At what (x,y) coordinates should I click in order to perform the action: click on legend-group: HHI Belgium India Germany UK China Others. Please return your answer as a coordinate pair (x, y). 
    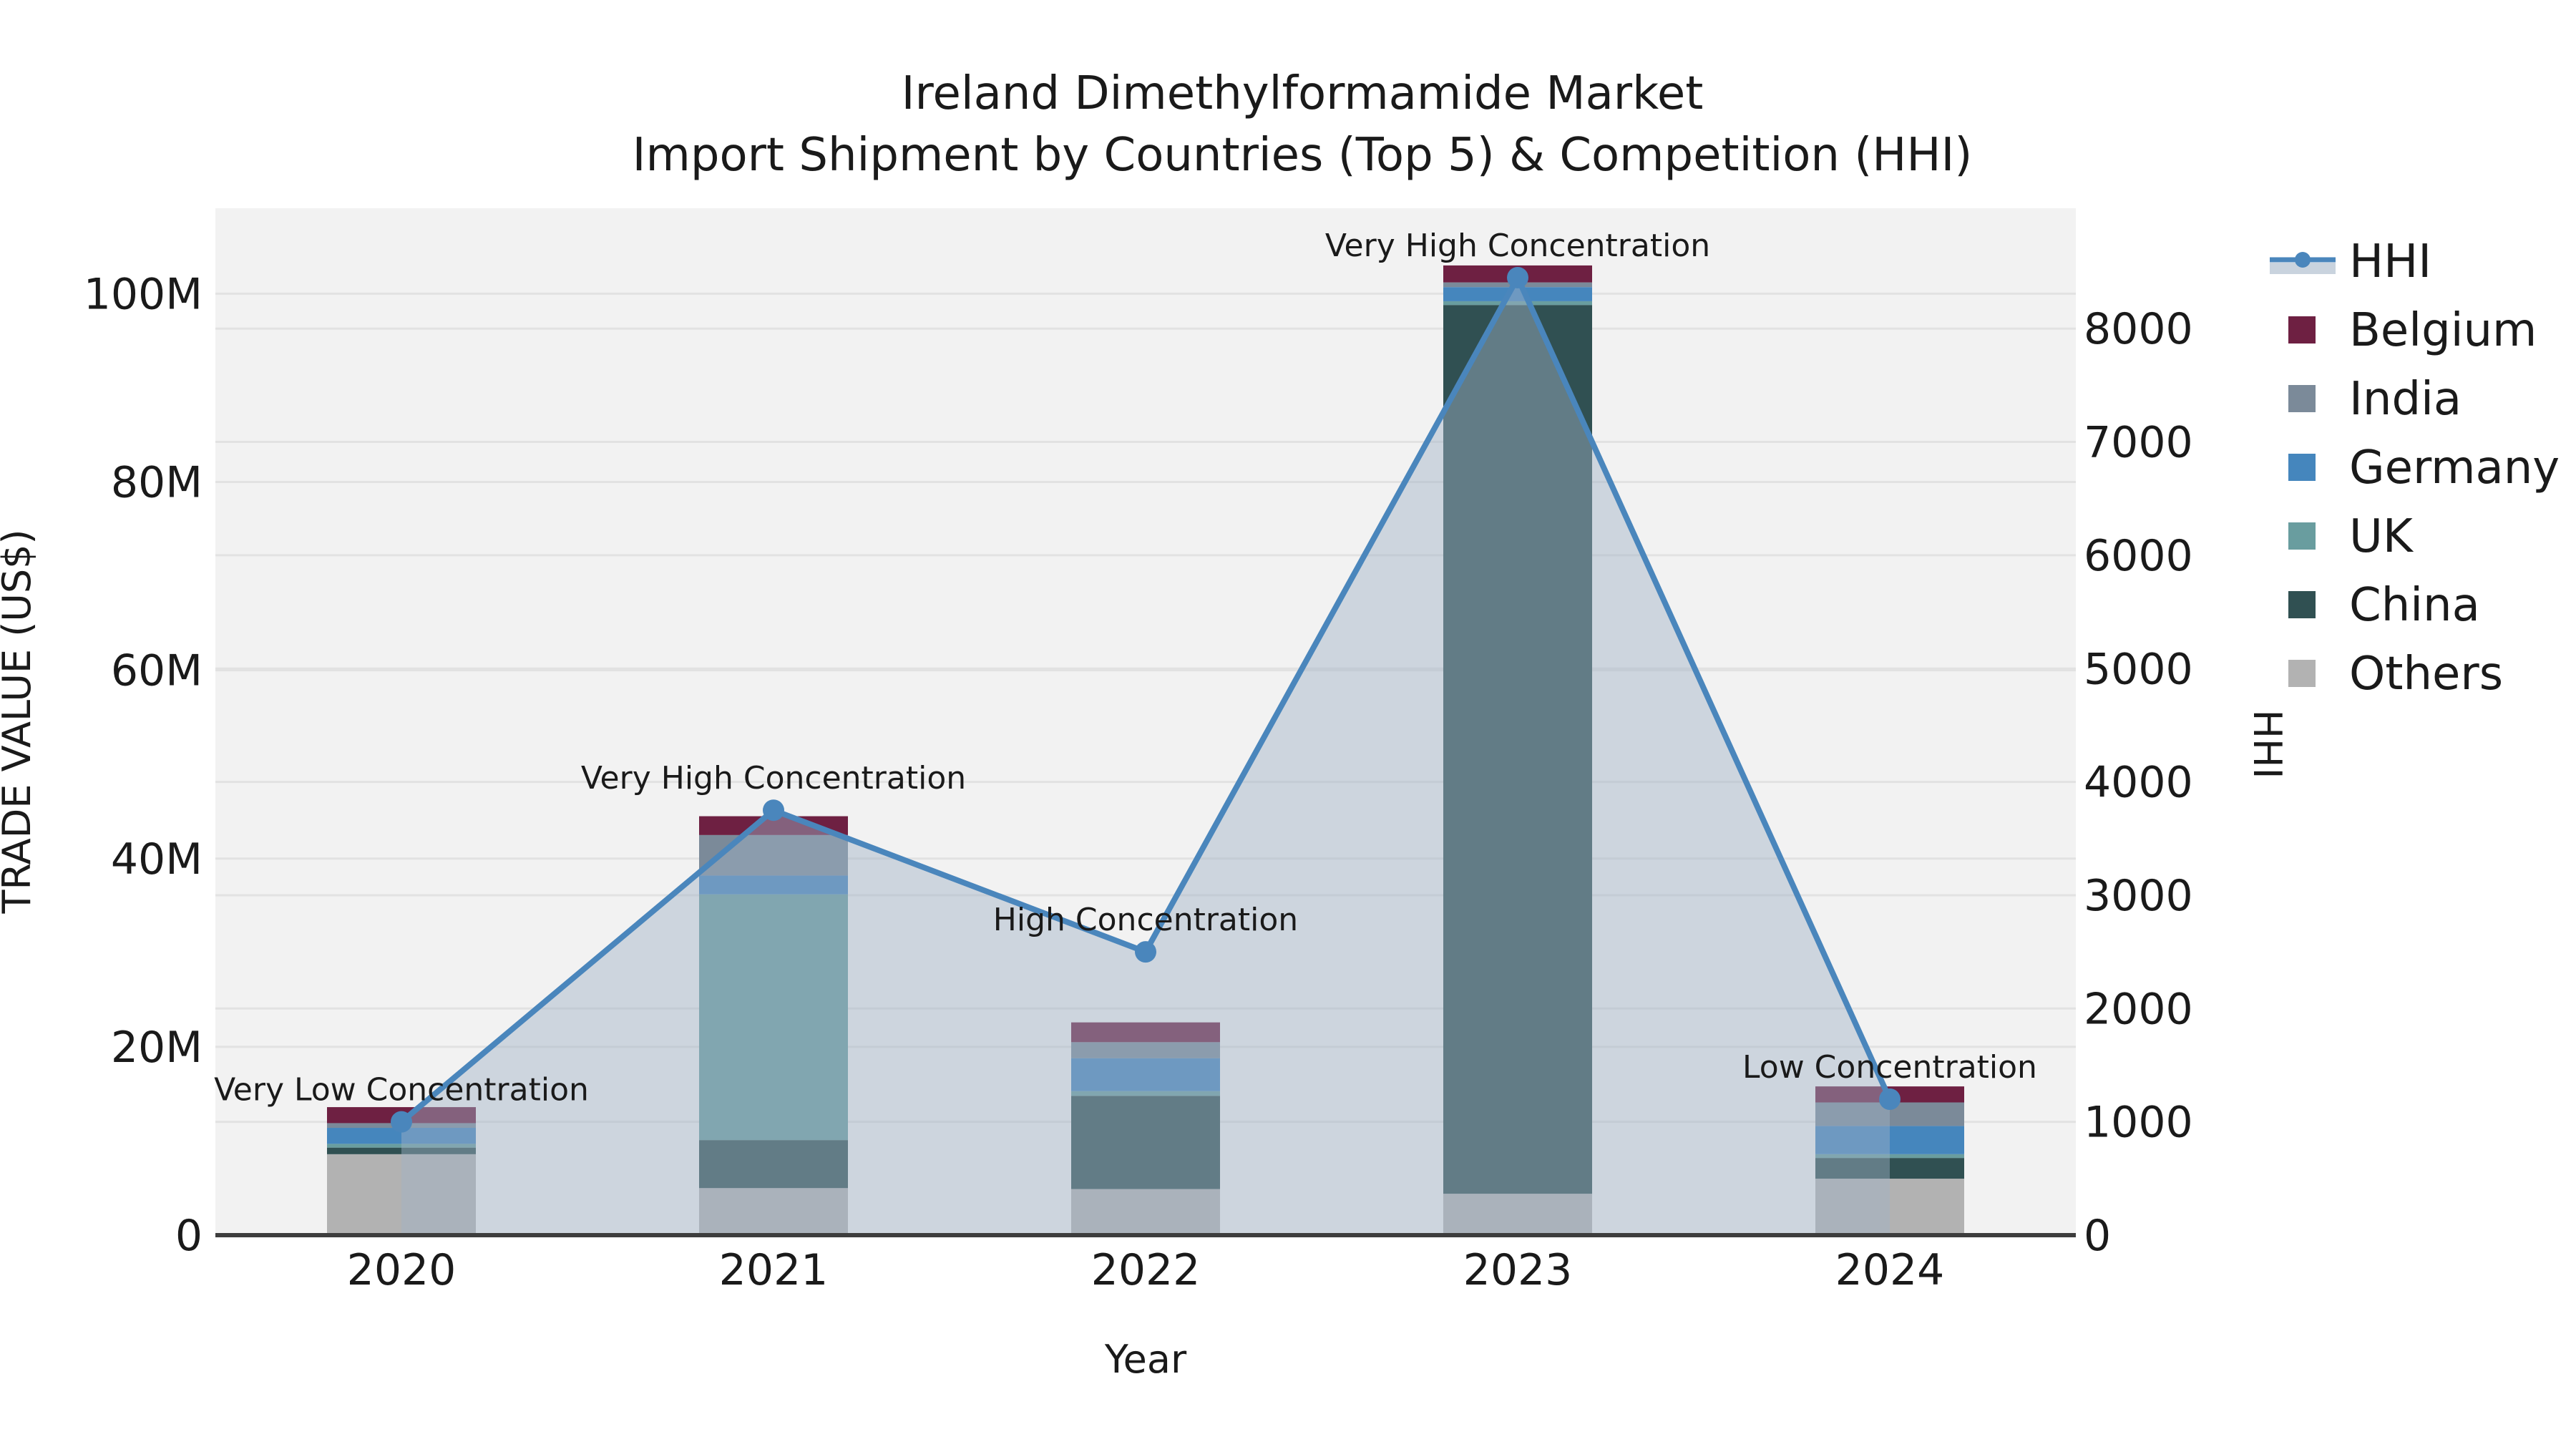
    Looking at the image, I should click on (2415, 468).